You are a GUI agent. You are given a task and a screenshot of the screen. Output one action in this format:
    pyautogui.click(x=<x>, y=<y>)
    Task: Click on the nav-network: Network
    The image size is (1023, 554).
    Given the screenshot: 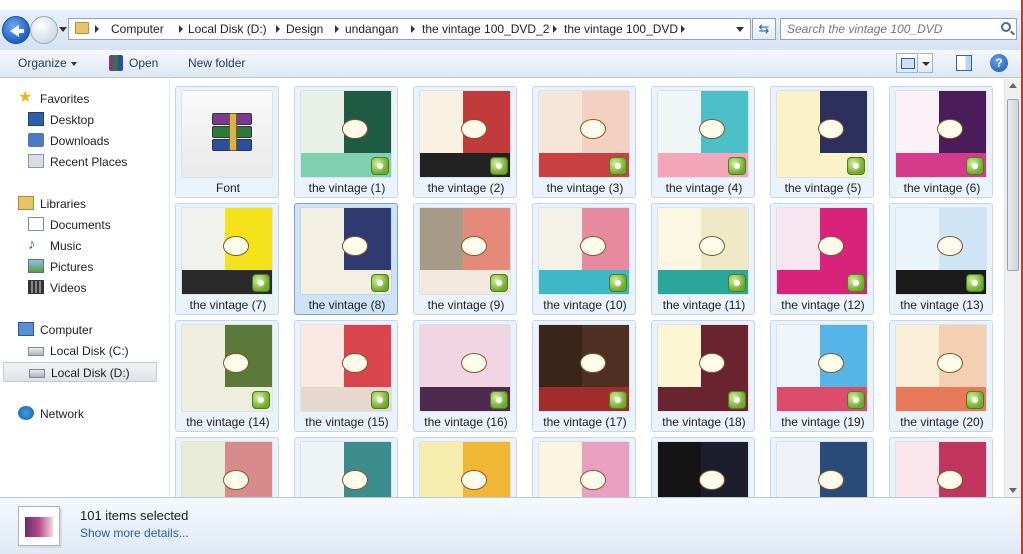 What is the action you would take?
    pyautogui.click(x=88, y=414)
    